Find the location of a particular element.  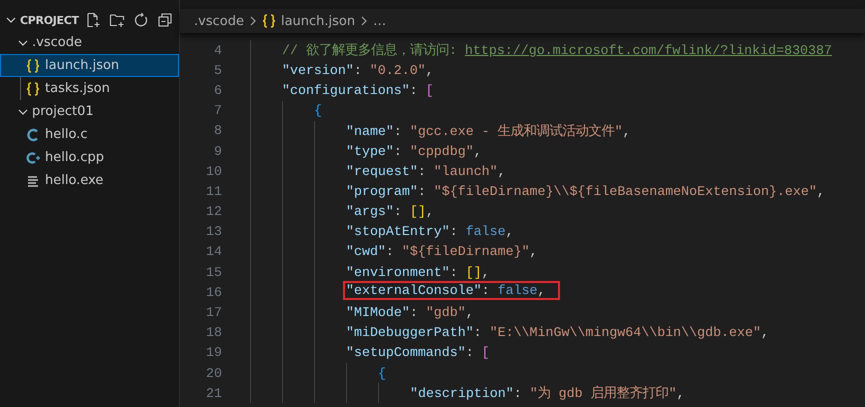

code-line: "cwd": "${fileDirname}", is located at coordinates (442, 251).